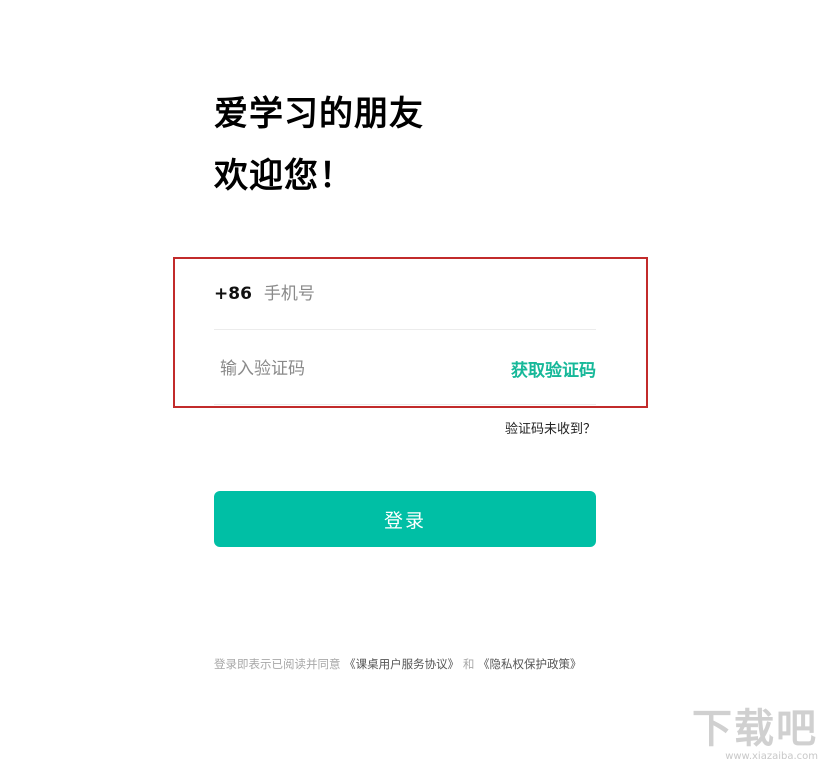  I want to click on watermark-site-text: www.xiazaiba.com, so click(771, 756).